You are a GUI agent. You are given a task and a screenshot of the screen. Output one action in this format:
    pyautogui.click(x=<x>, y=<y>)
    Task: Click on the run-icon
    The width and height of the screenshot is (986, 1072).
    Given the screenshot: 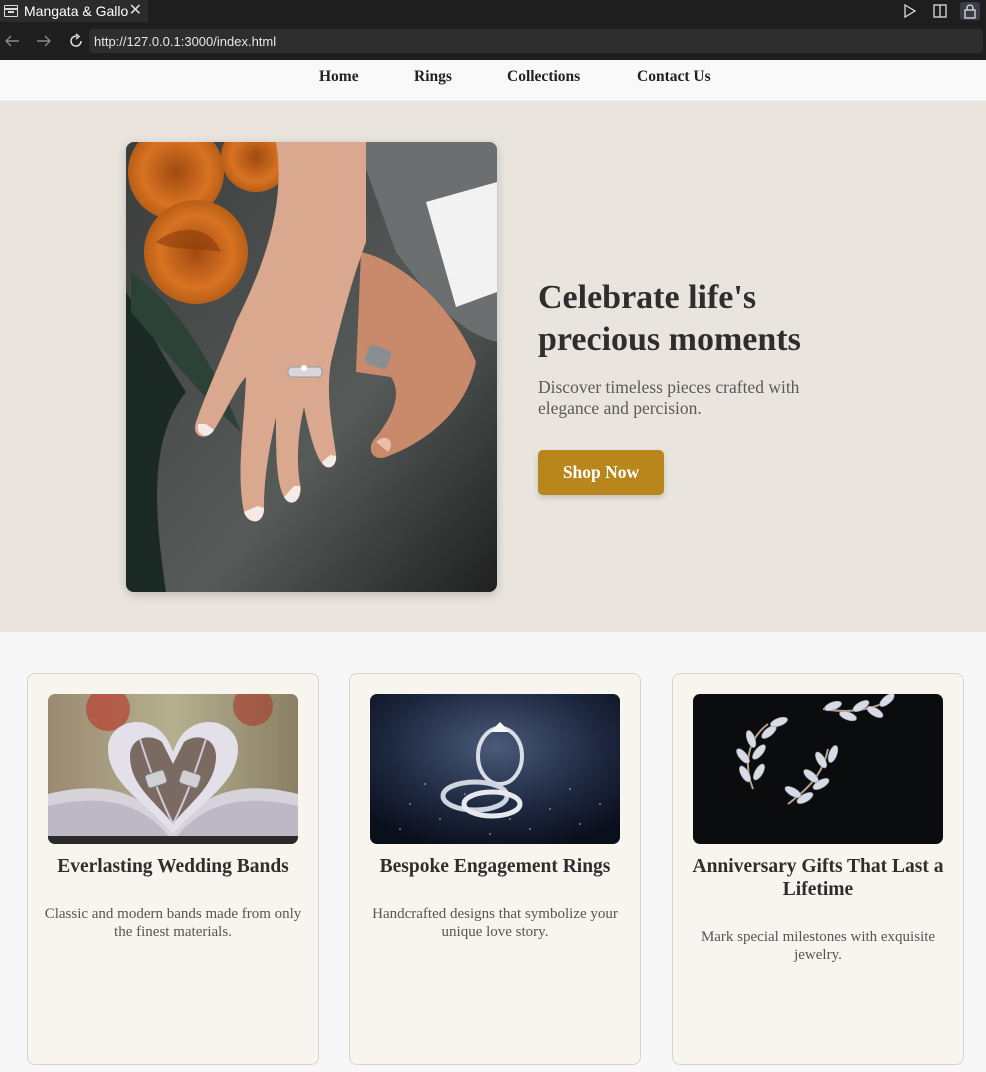 What is the action you would take?
    pyautogui.click(x=910, y=11)
    